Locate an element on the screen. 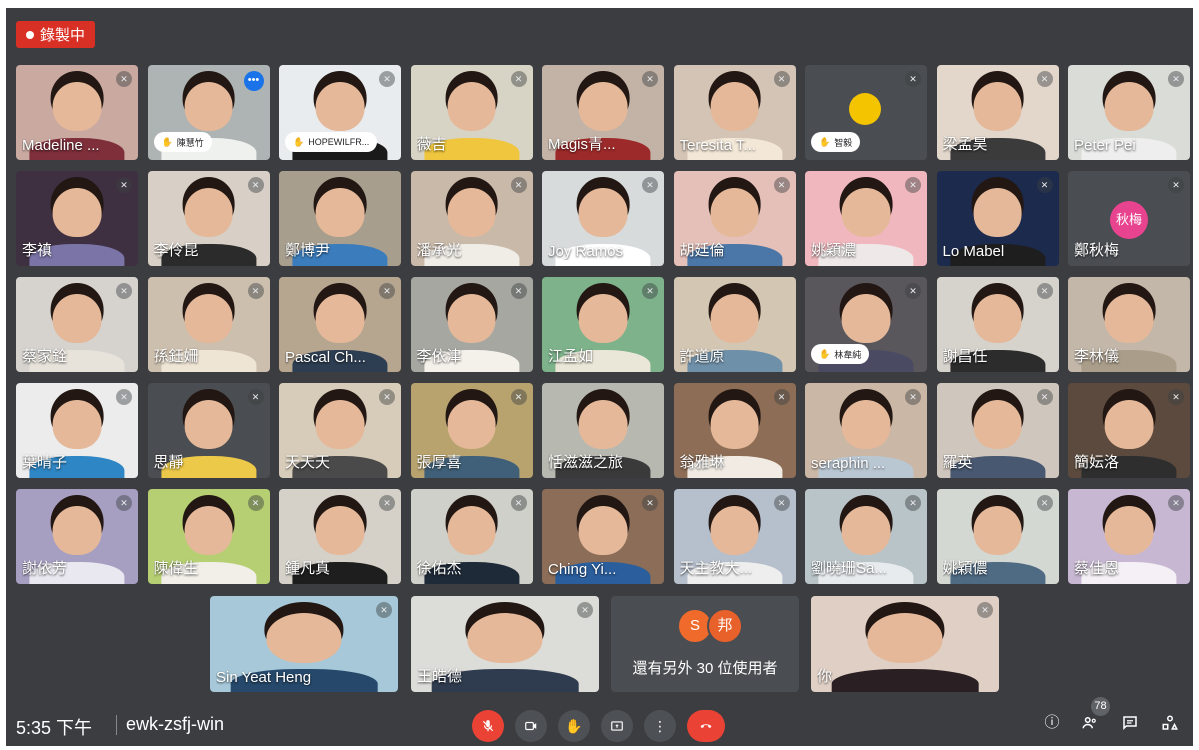 Image resolution: width=1199 pixels, height=750 pixels. participant-tile: ✕ 江孟如 is located at coordinates (603, 324).